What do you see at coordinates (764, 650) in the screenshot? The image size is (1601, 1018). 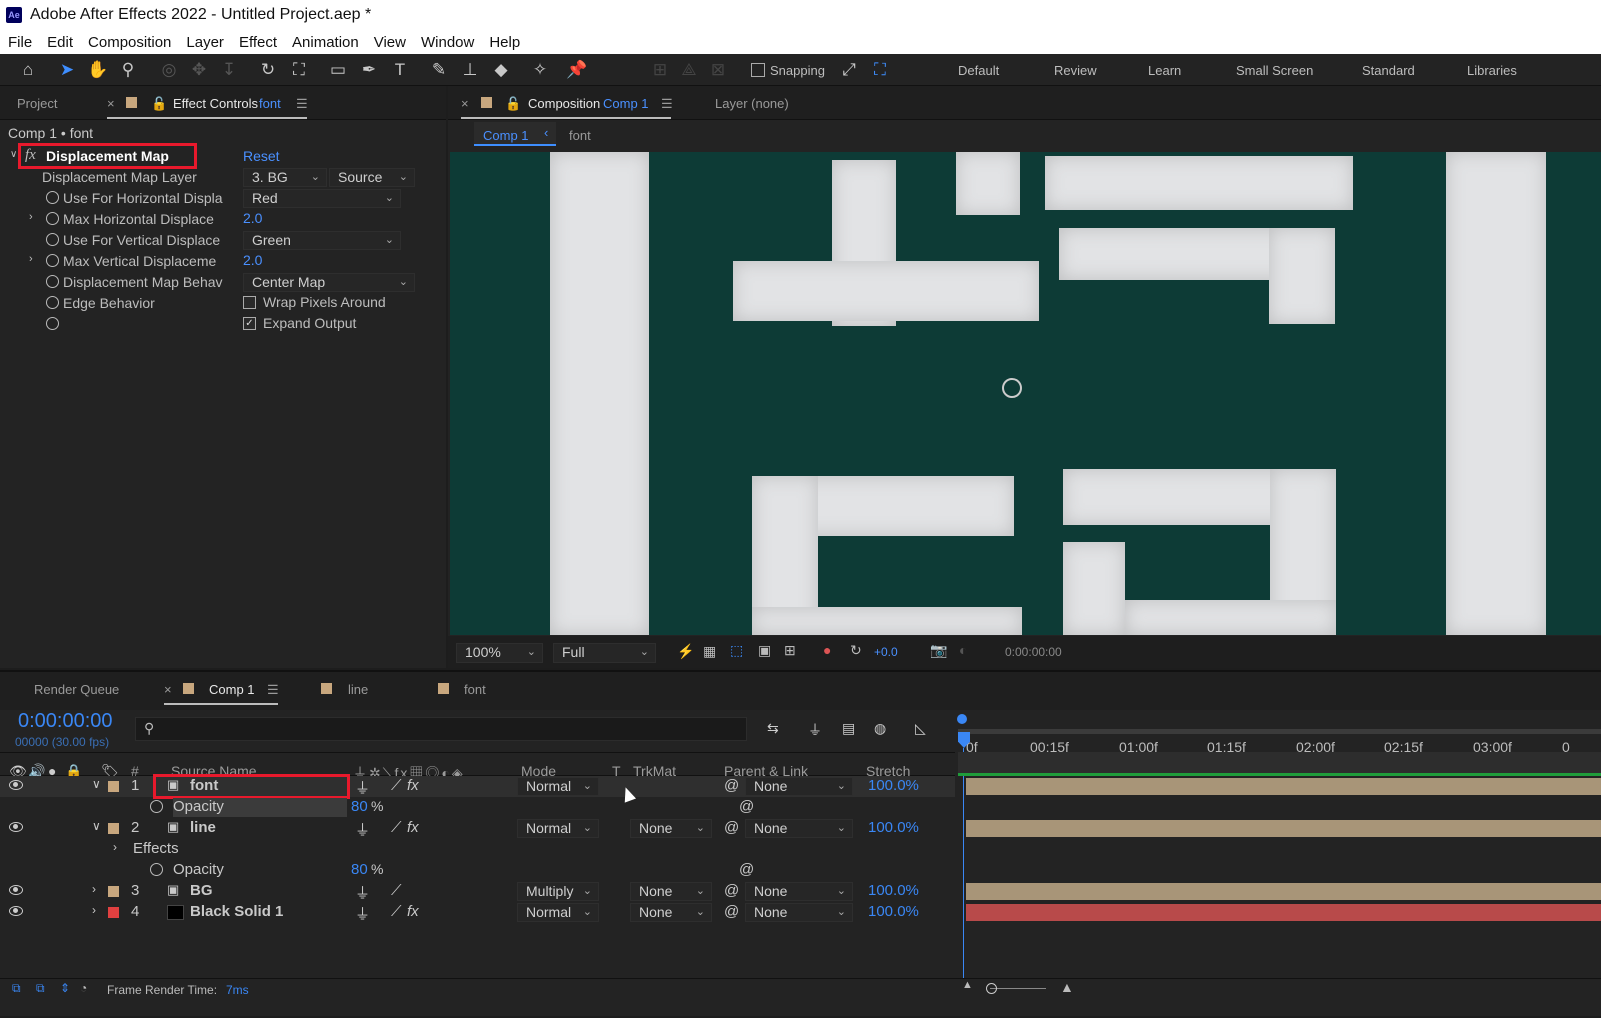 I see `region-of-interest-icon: ▣` at bounding box center [764, 650].